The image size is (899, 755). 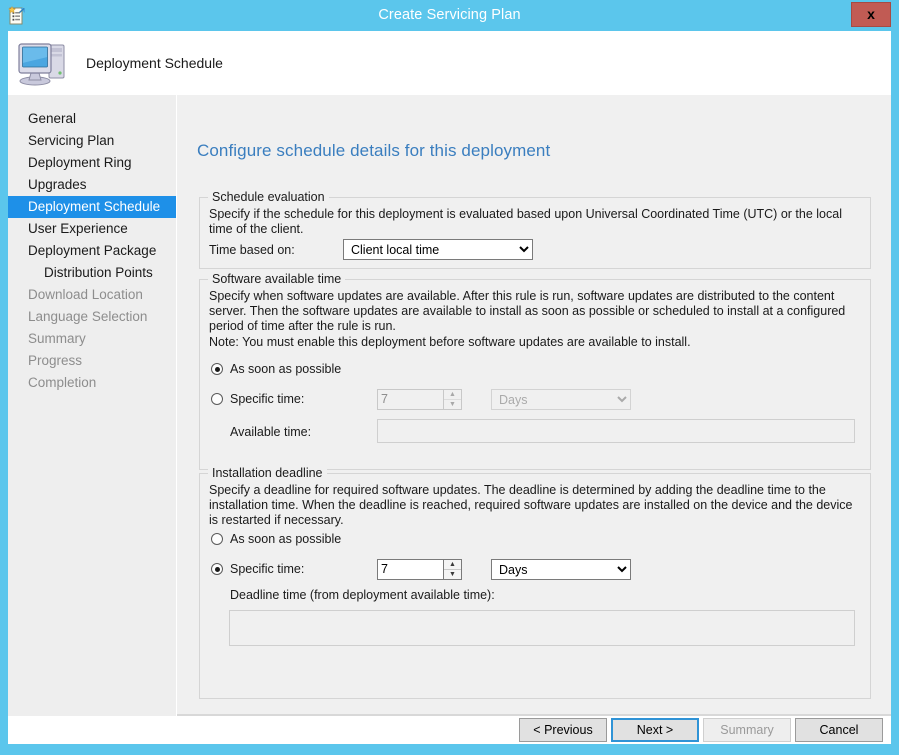 I want to click on time-based-on-label: Time based on:, so click(x=252, y=250).